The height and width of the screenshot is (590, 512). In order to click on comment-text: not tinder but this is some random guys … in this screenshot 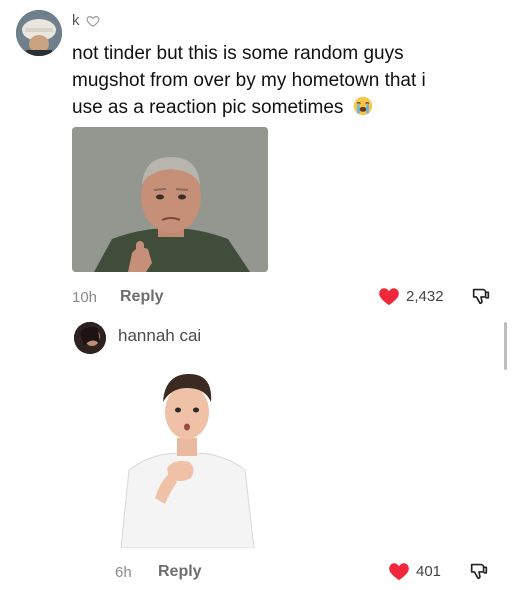, I will do `click(282, 80)`.